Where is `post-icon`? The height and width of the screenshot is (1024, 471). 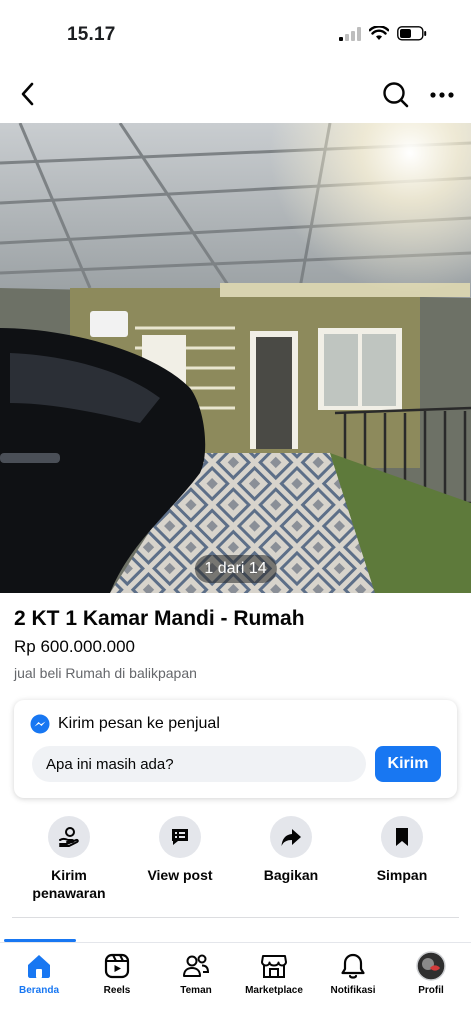 post-icon is located at coordinates (180, 837).